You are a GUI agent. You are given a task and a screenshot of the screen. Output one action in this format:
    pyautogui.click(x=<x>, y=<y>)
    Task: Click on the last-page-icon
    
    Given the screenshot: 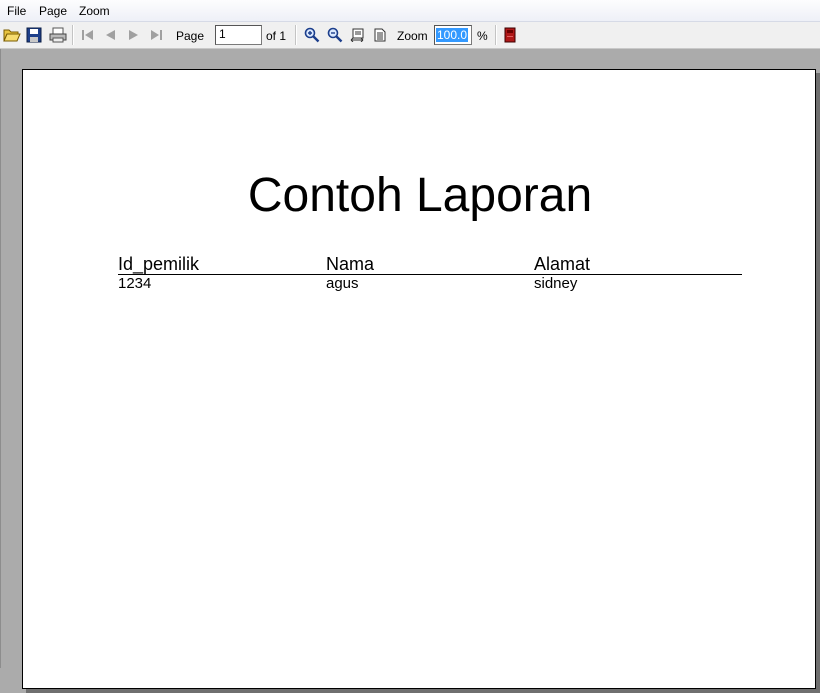 What is the action you would take?
    pyautogui.click(x=156, y=35)
    